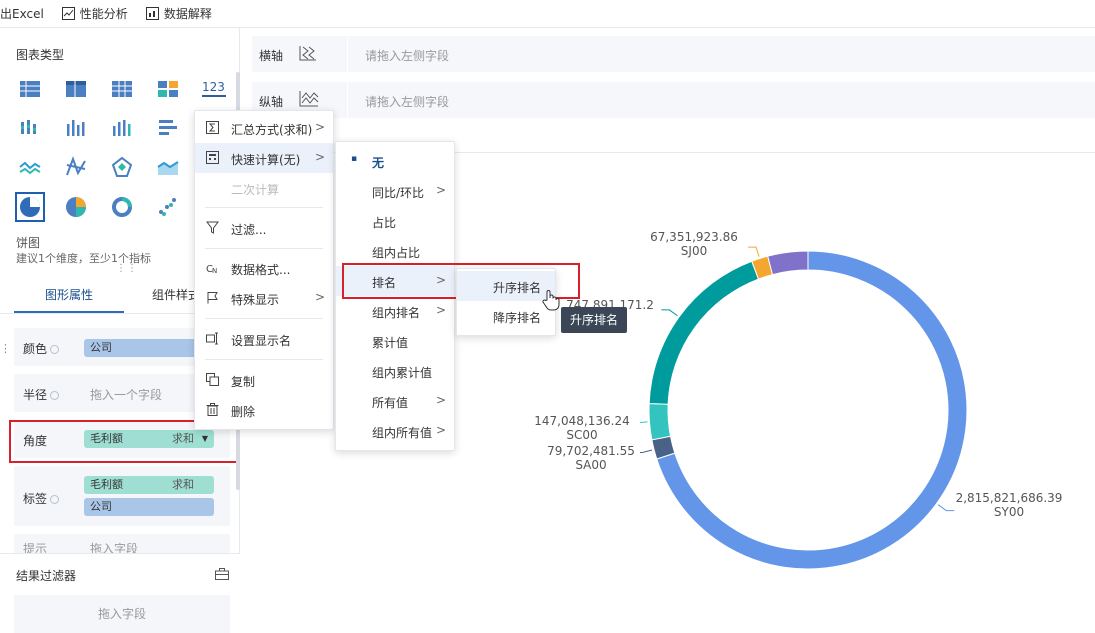 The image size is (1095, 633). What do you see at coordinates (212, 127) in the screenshot?
I see `sigma-icon` at bounding box center [212, 127].